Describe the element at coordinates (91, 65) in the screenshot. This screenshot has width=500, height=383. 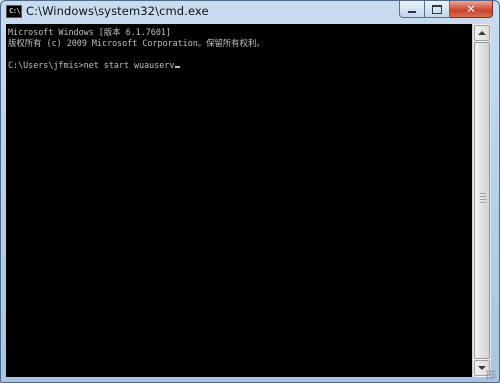
I see `command-prompt-text: C:\Users\jfmis>net start wuauserv` at that location.